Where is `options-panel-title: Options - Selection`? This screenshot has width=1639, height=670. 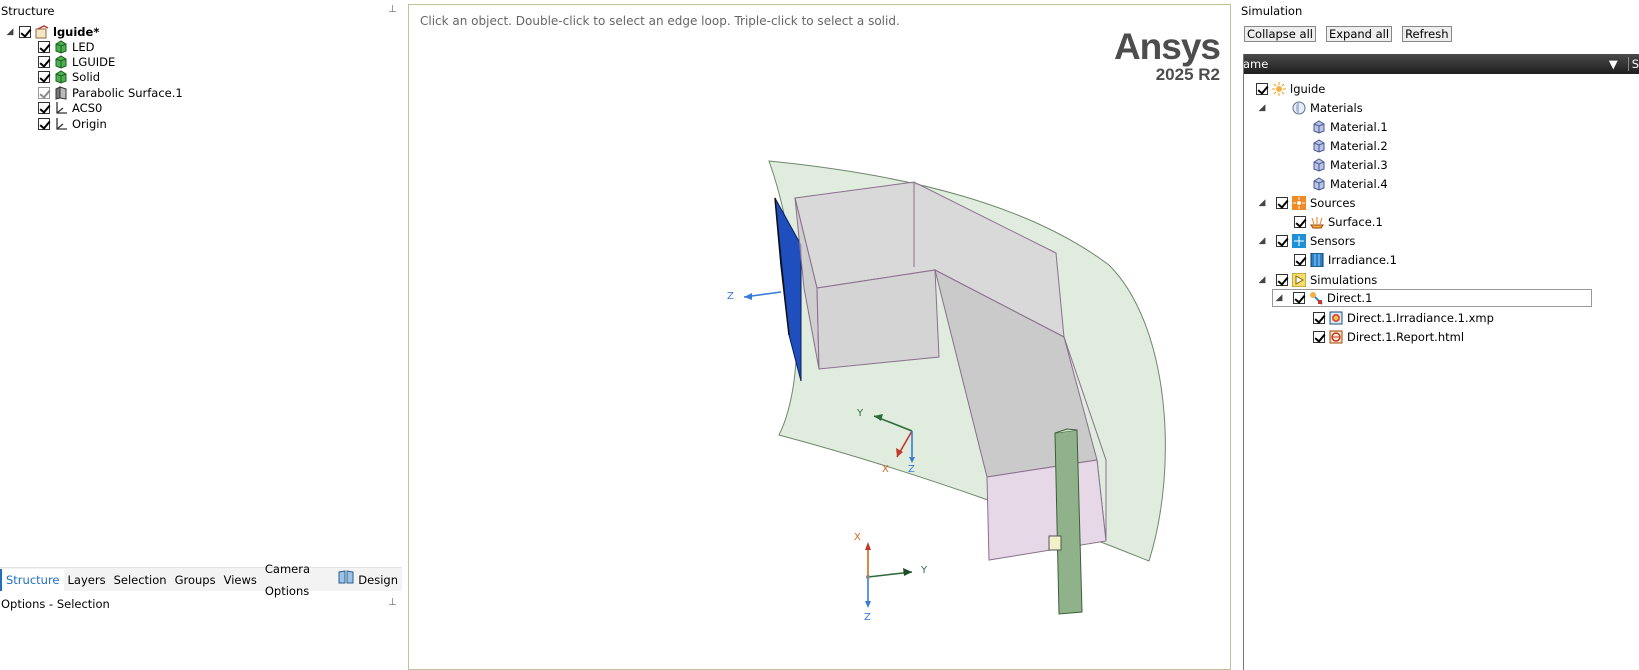
options-panel-title: Options - Selection is located at coordinates (55, 604).